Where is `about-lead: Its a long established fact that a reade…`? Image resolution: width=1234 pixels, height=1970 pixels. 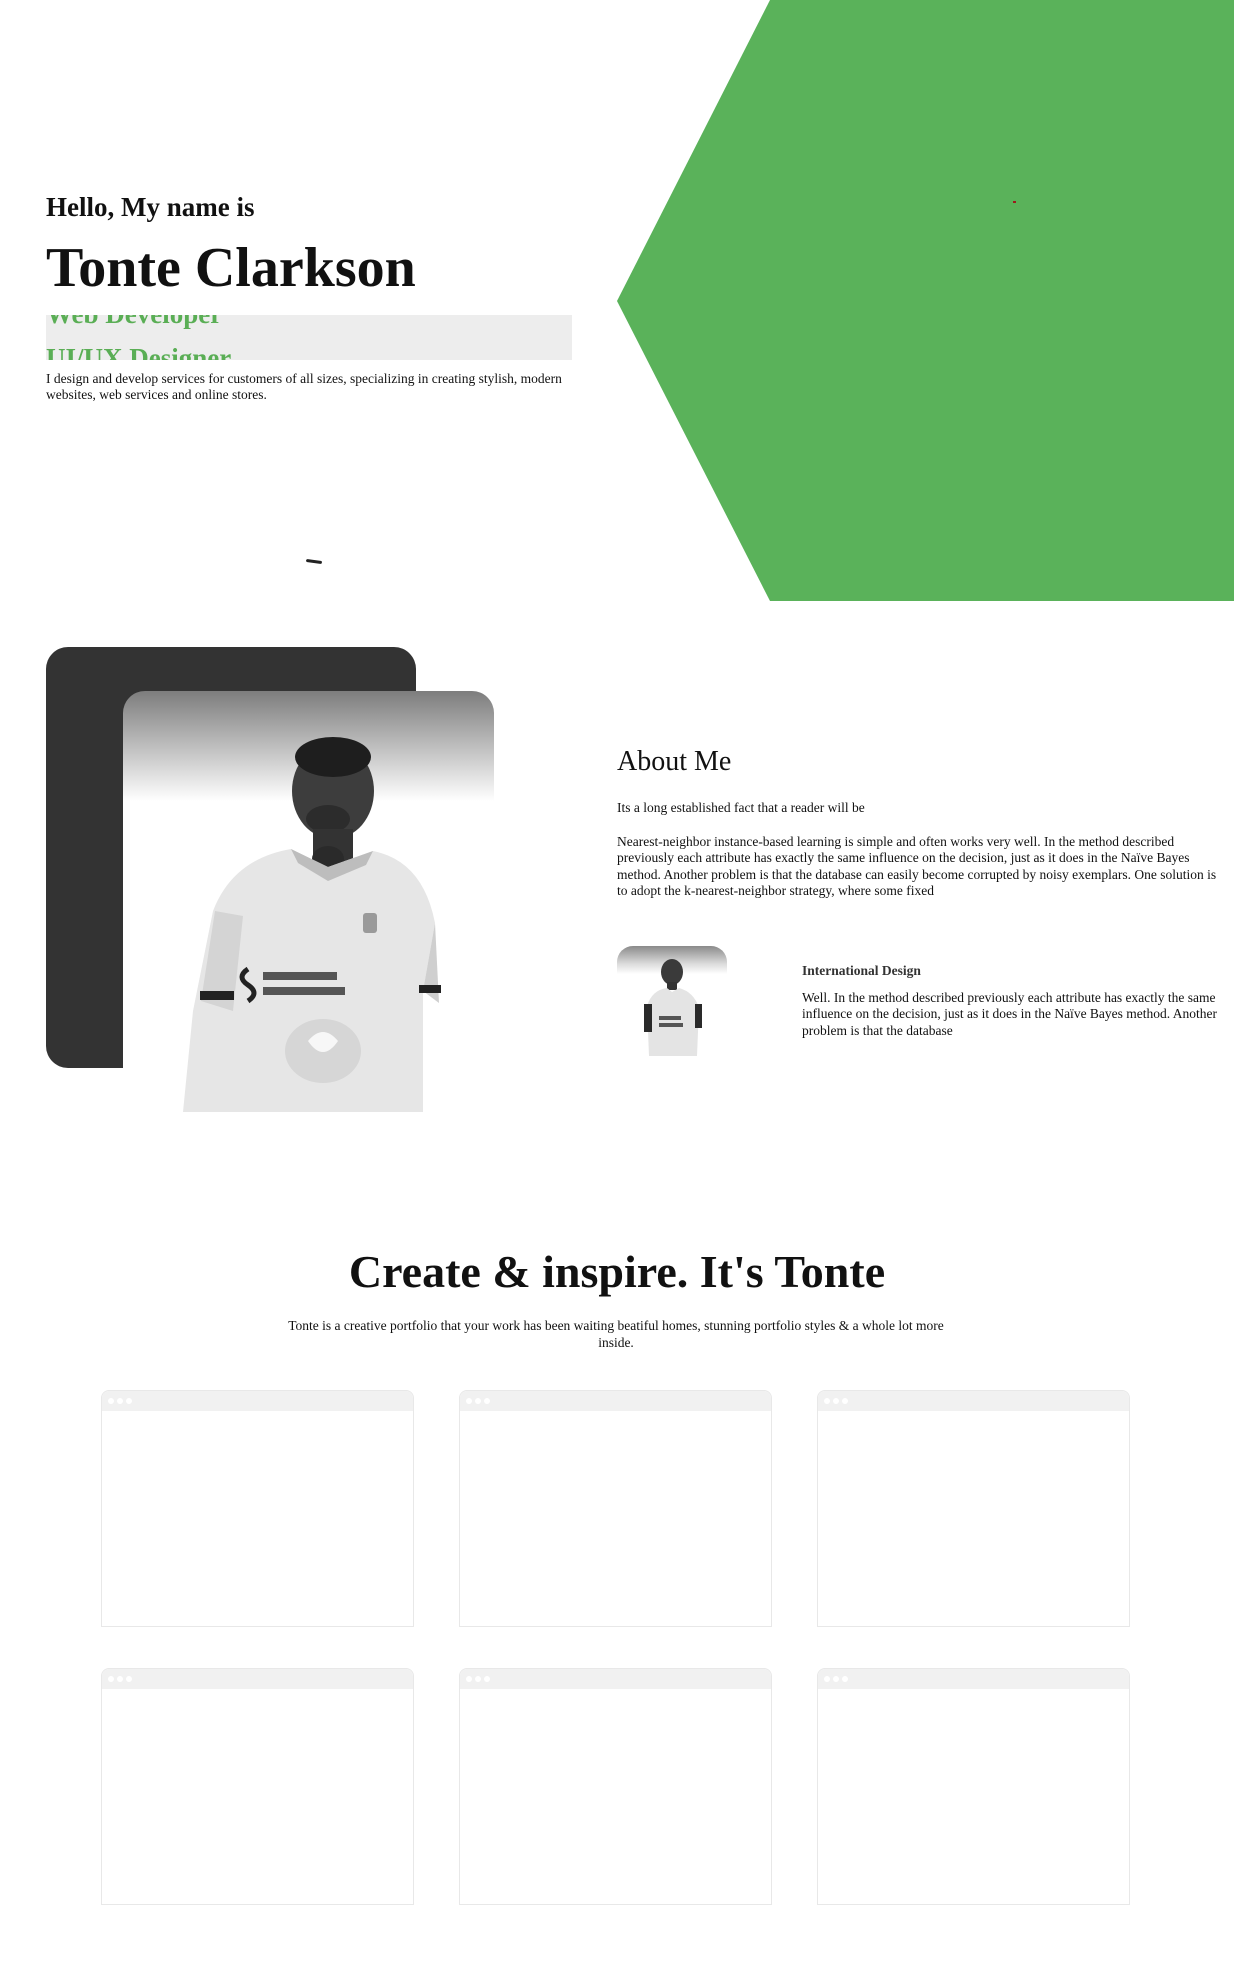
about-lead: Its a long established fact that a reade… is located at coordinates (741, 807).